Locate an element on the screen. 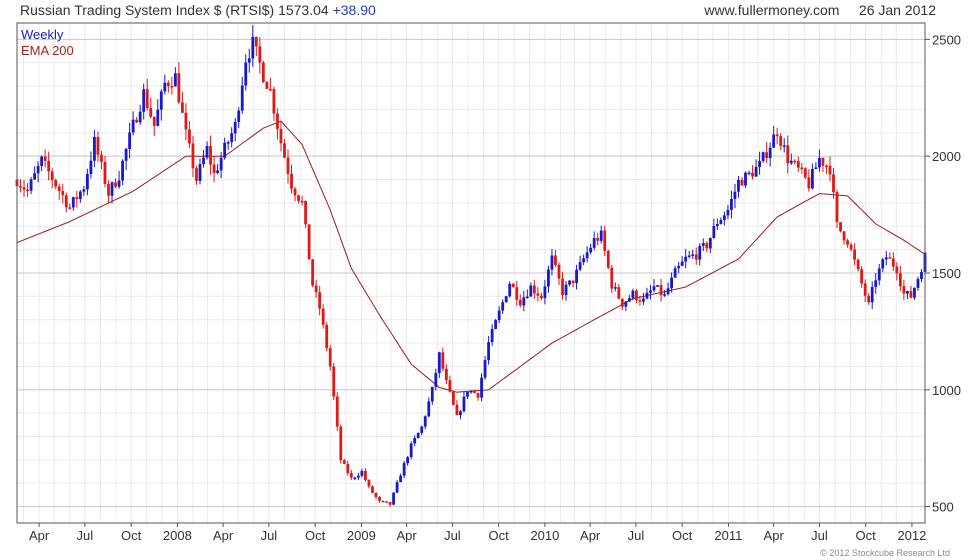  y-tick-label: 2500 is located at coordinates (946, 39).